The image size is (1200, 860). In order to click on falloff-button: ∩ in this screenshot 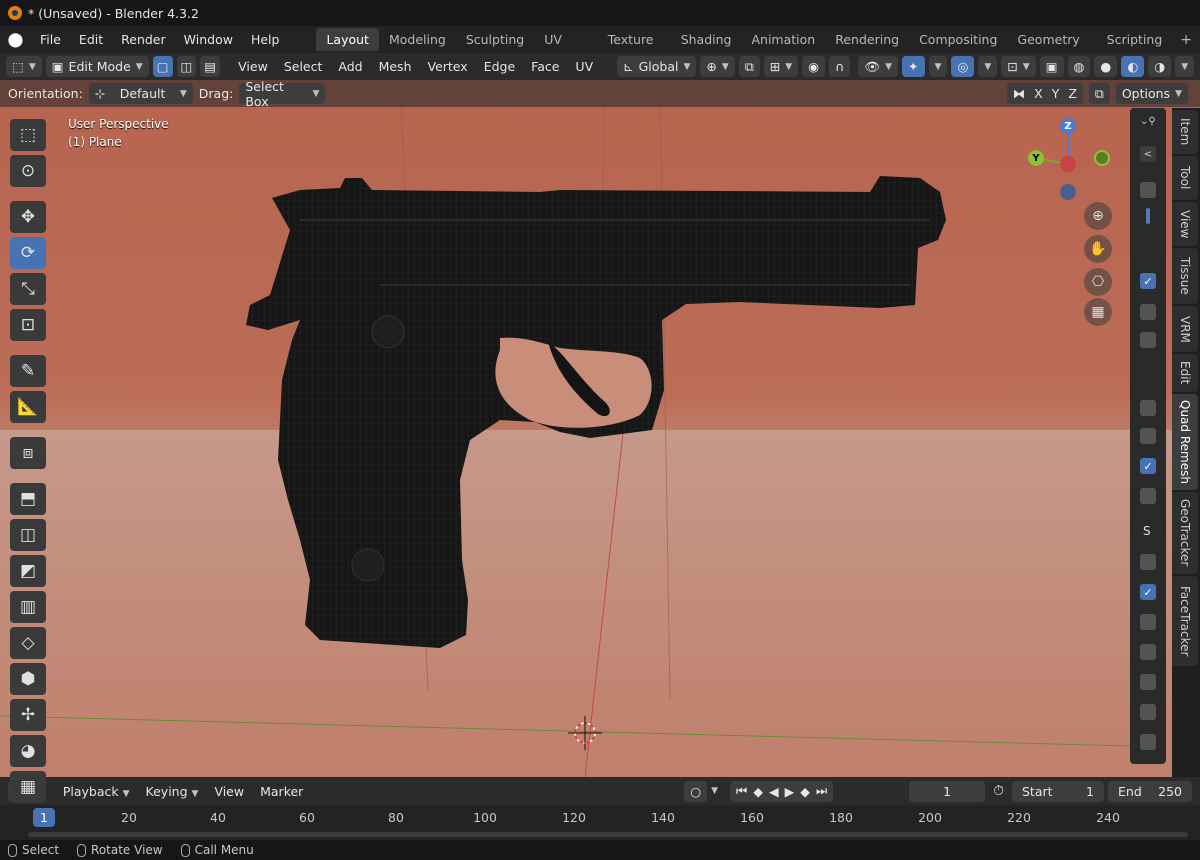, I will do `click(840, 66)`.